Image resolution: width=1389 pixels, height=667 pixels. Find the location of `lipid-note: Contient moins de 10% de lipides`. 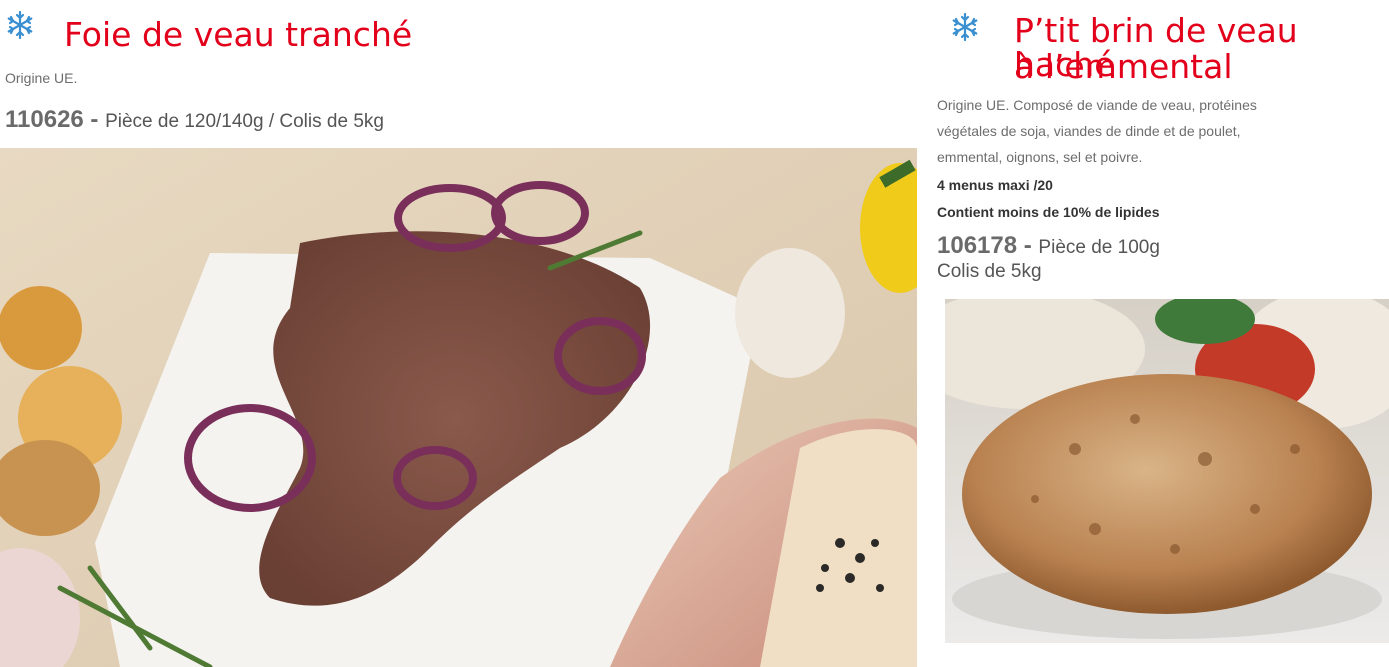

lipid-note: Contient moins de 10% de lipides is located at coordinates (1048, 212).